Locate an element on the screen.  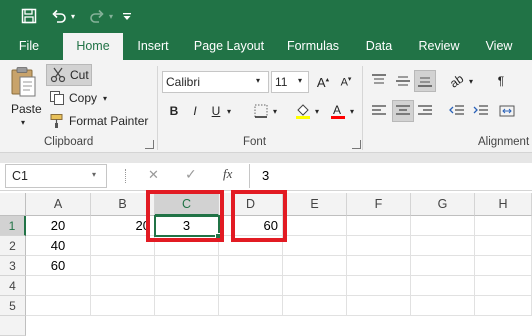
undo-button is located at coordinates (59, 16).